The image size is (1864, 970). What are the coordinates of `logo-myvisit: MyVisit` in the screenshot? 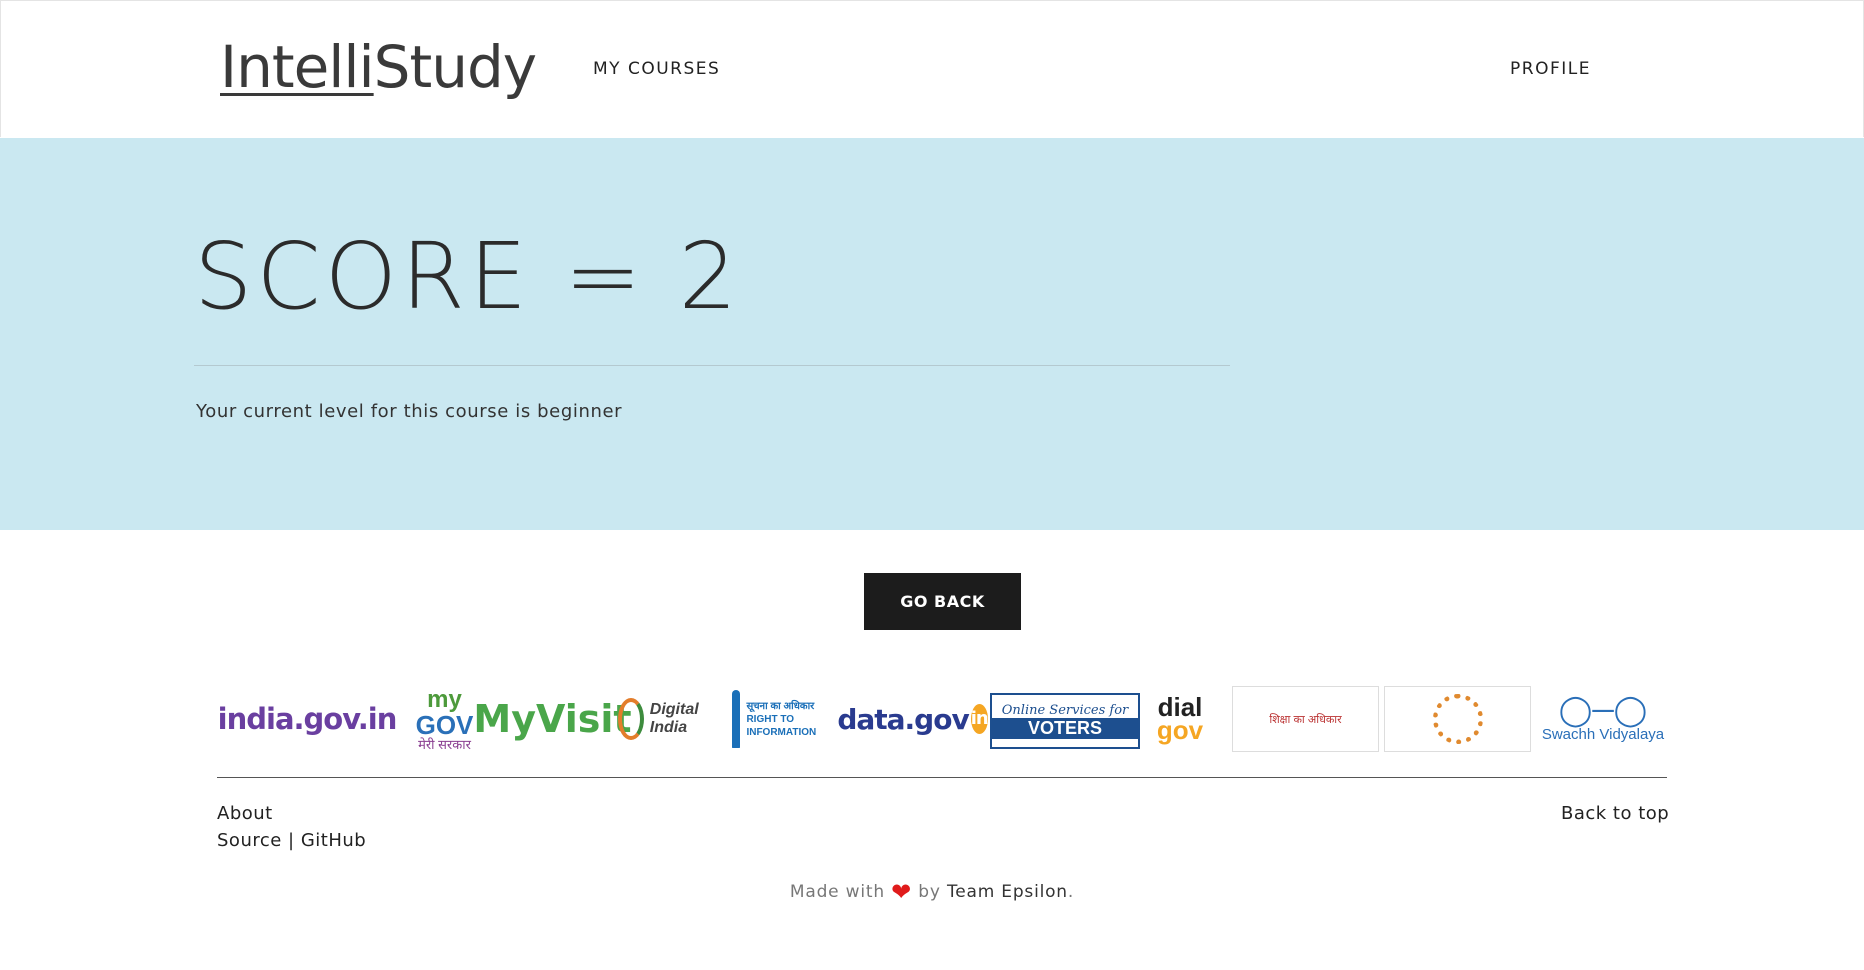 It's located at (552, 719).